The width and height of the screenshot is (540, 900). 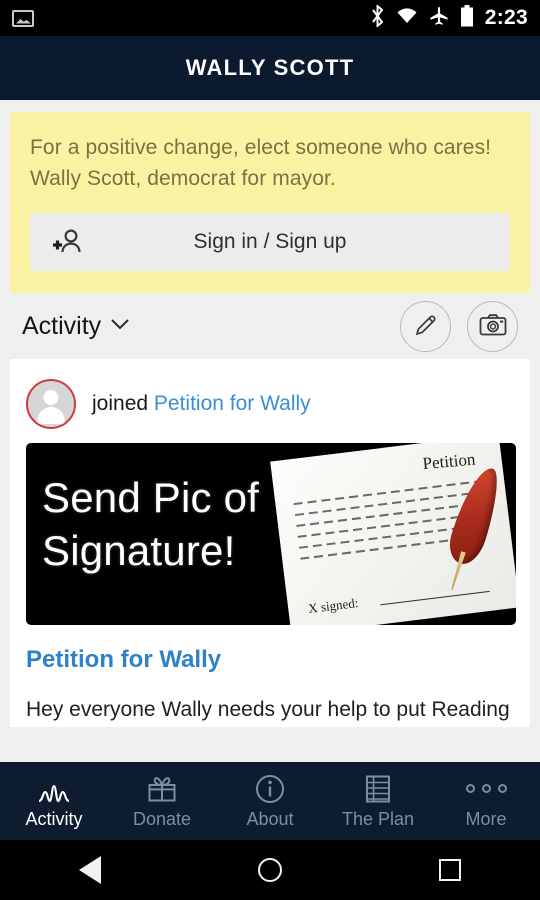 What do you see at coordinates (120, 326) in the screenshot?
I see `chevron-down-icon` at bounding box center [120, 326].